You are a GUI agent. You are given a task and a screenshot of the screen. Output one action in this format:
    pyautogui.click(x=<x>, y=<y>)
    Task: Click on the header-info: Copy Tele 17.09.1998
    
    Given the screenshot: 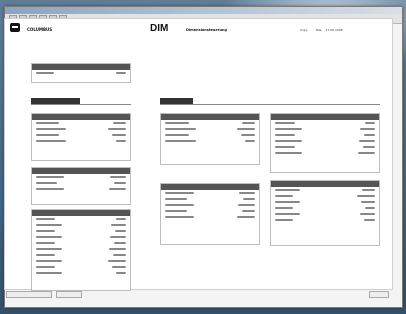 What is the action you would take?
    pyautogui.click(x=321, y=30)
    